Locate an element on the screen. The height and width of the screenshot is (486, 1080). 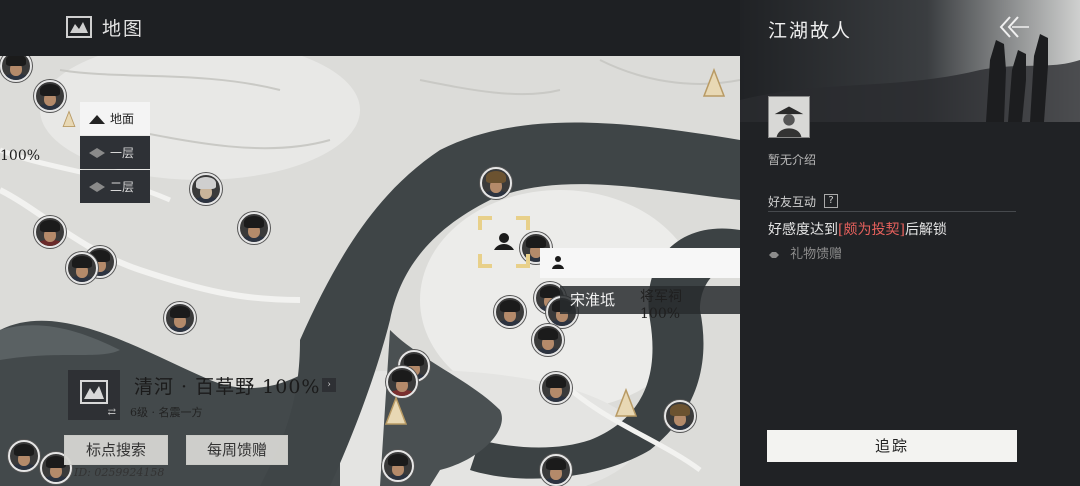
divider is located at coordinates (892, 211).